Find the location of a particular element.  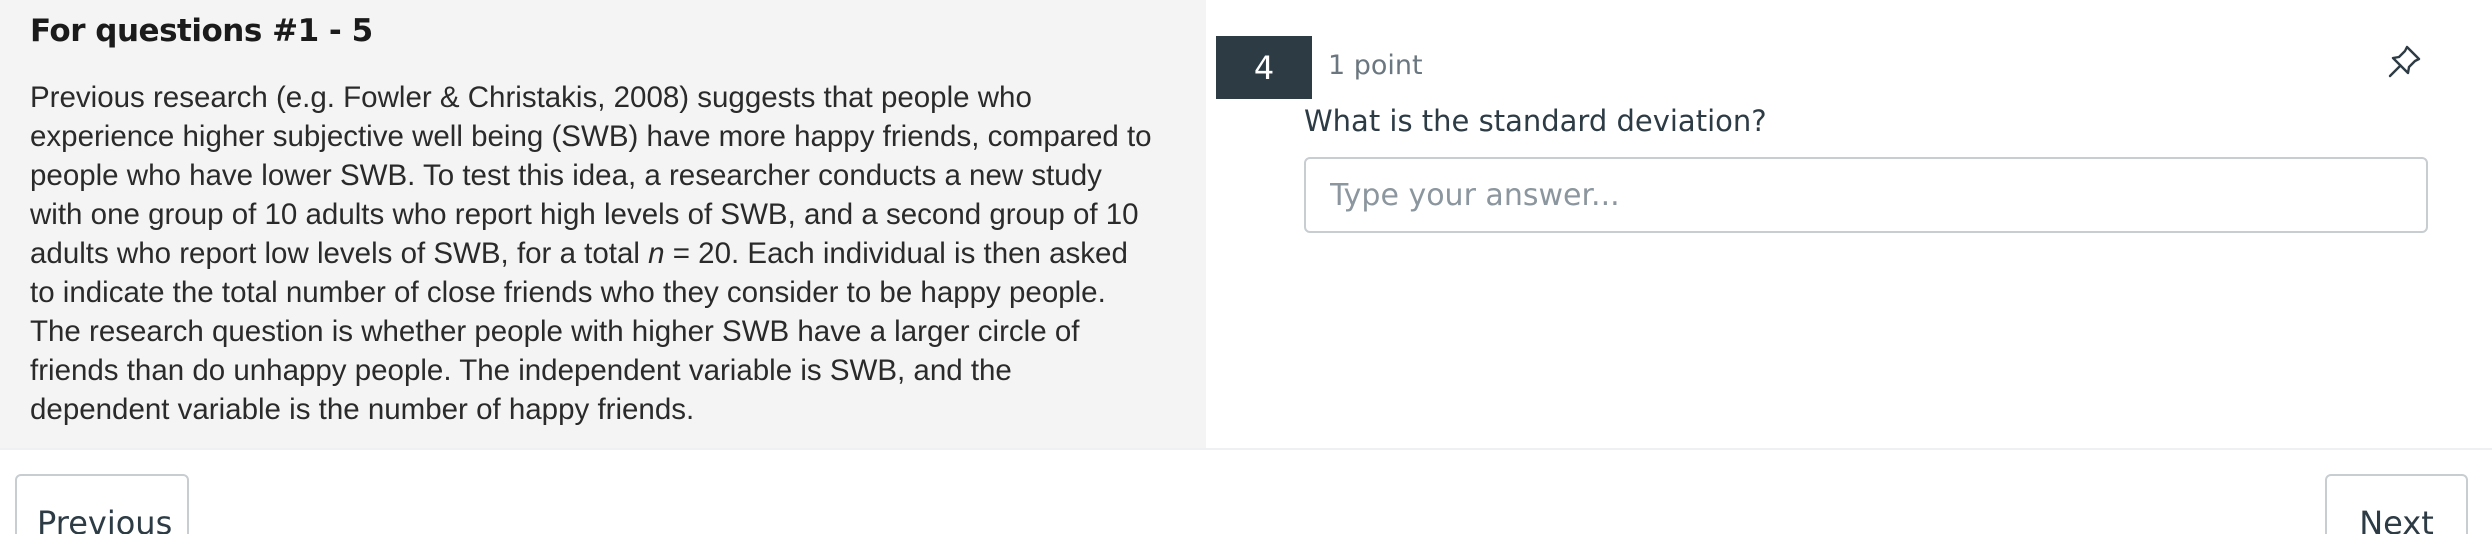

pin-icon-graphic is located at coordinates (2404, 61).